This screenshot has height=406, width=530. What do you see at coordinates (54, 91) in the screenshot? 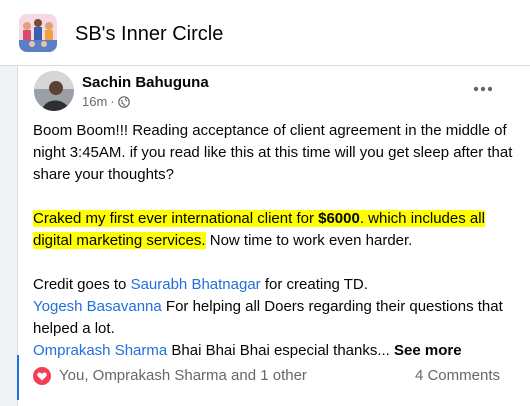
I see `author-avatar` at bounding box center [54, 91].